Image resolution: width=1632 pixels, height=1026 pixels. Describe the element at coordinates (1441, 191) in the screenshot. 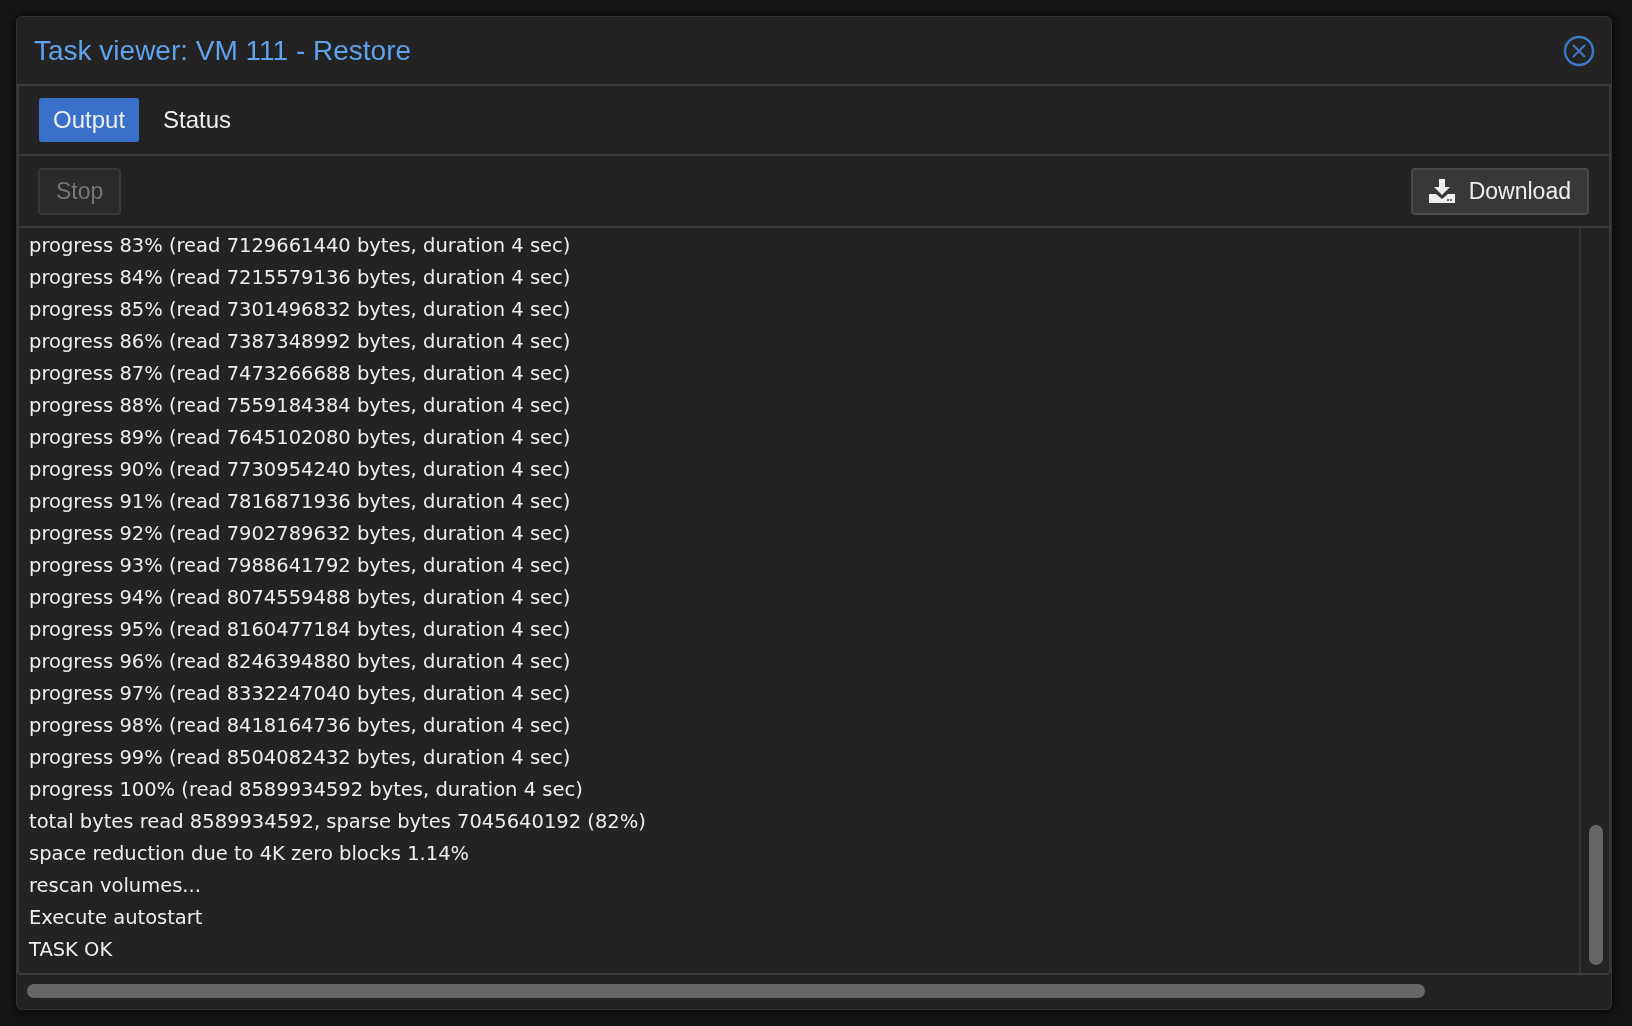

I see `download-icon` at that location.